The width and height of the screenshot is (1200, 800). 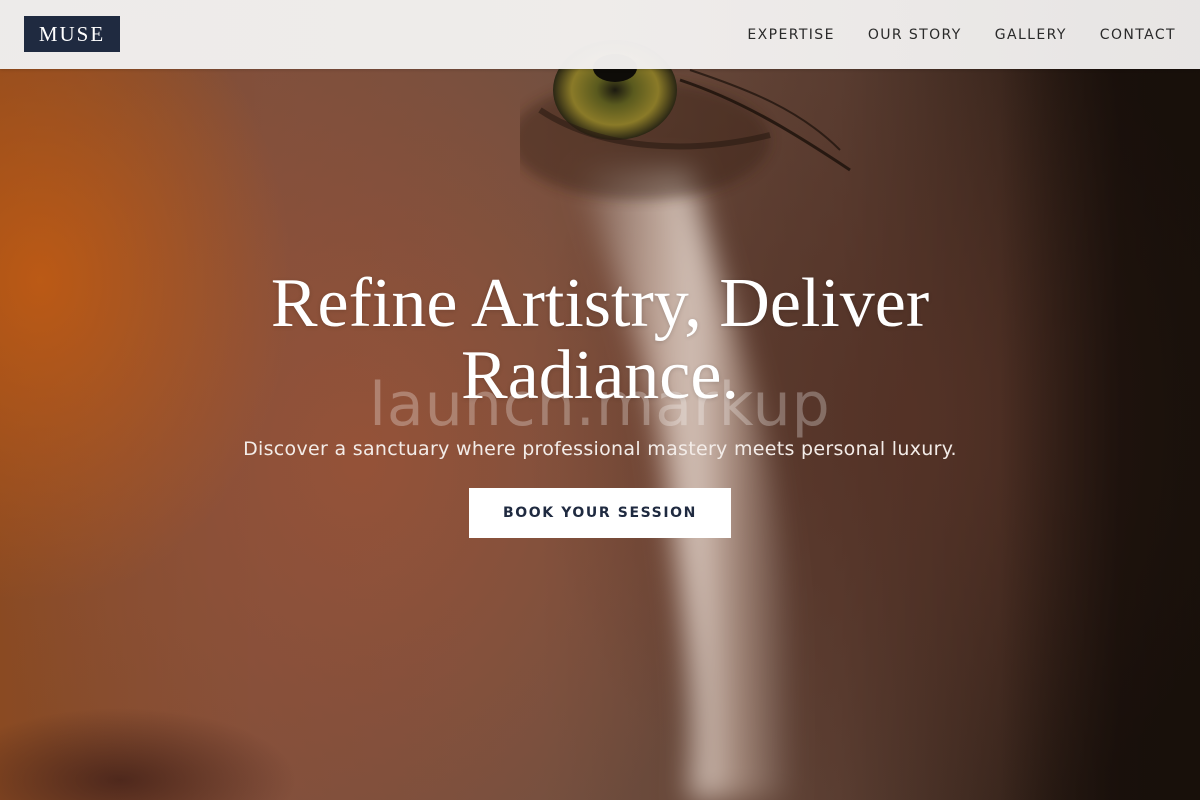 I want to click on main-nav: EXPERTISE OUR STORY GALLERY CONTACT, so click(x=961, y=34).